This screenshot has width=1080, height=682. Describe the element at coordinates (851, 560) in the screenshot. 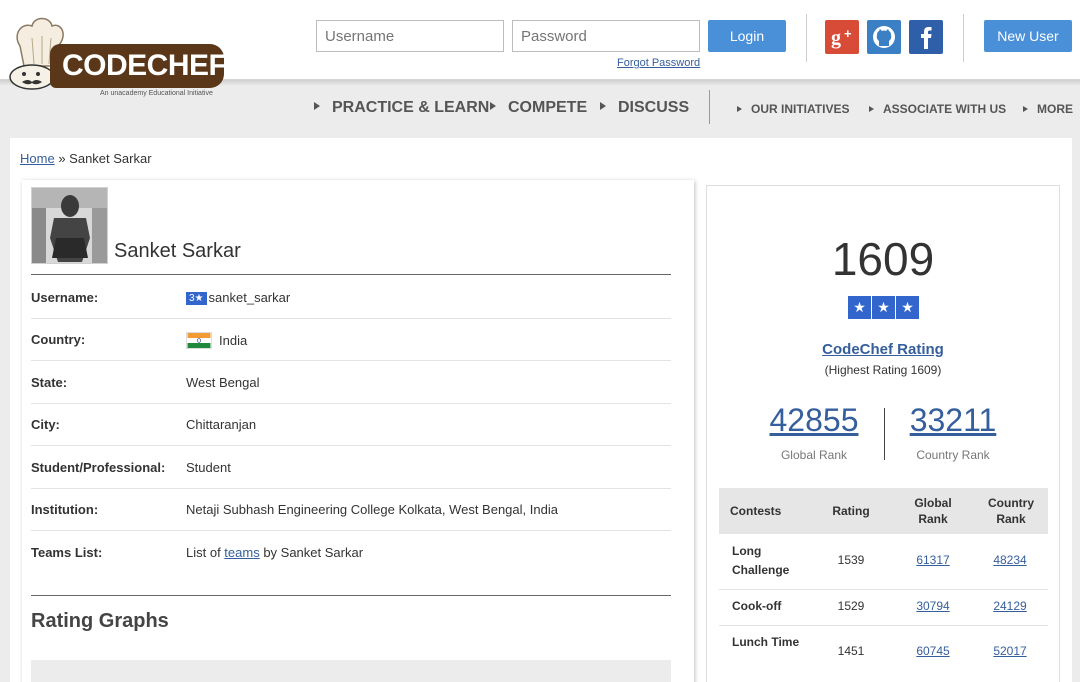

I see `contest-rating: 1539` at that location.